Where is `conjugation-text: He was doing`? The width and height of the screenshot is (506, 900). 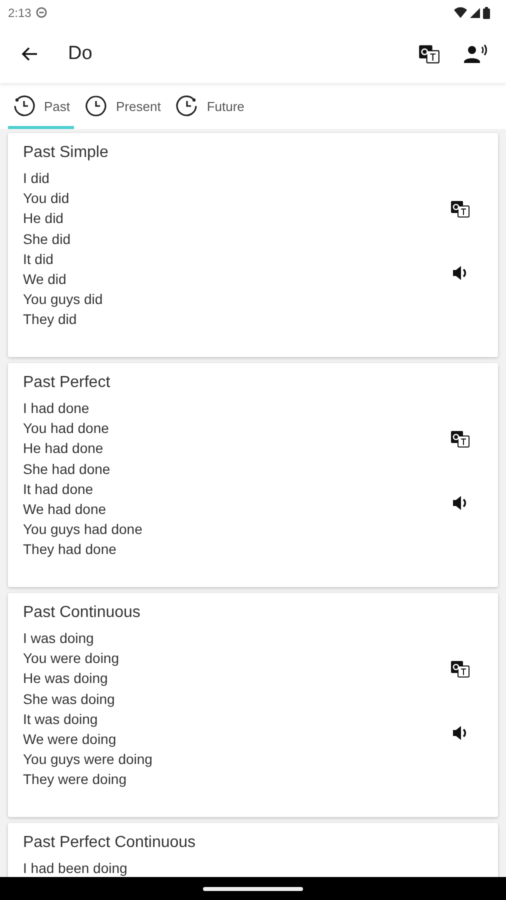 conjugation-text: He was doing is located at coordinates (66, 678).